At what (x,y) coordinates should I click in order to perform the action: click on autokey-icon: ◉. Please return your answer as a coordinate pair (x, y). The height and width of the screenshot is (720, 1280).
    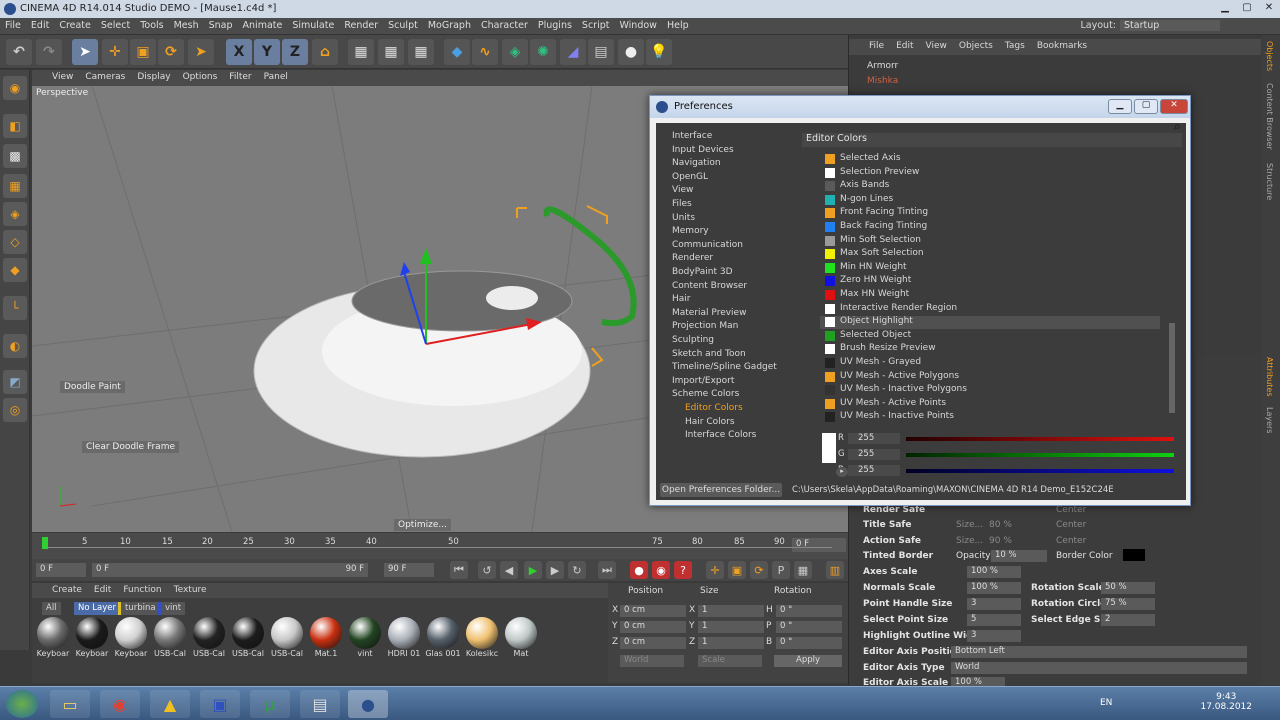
    Looking at the image, I should click on (661, 570).